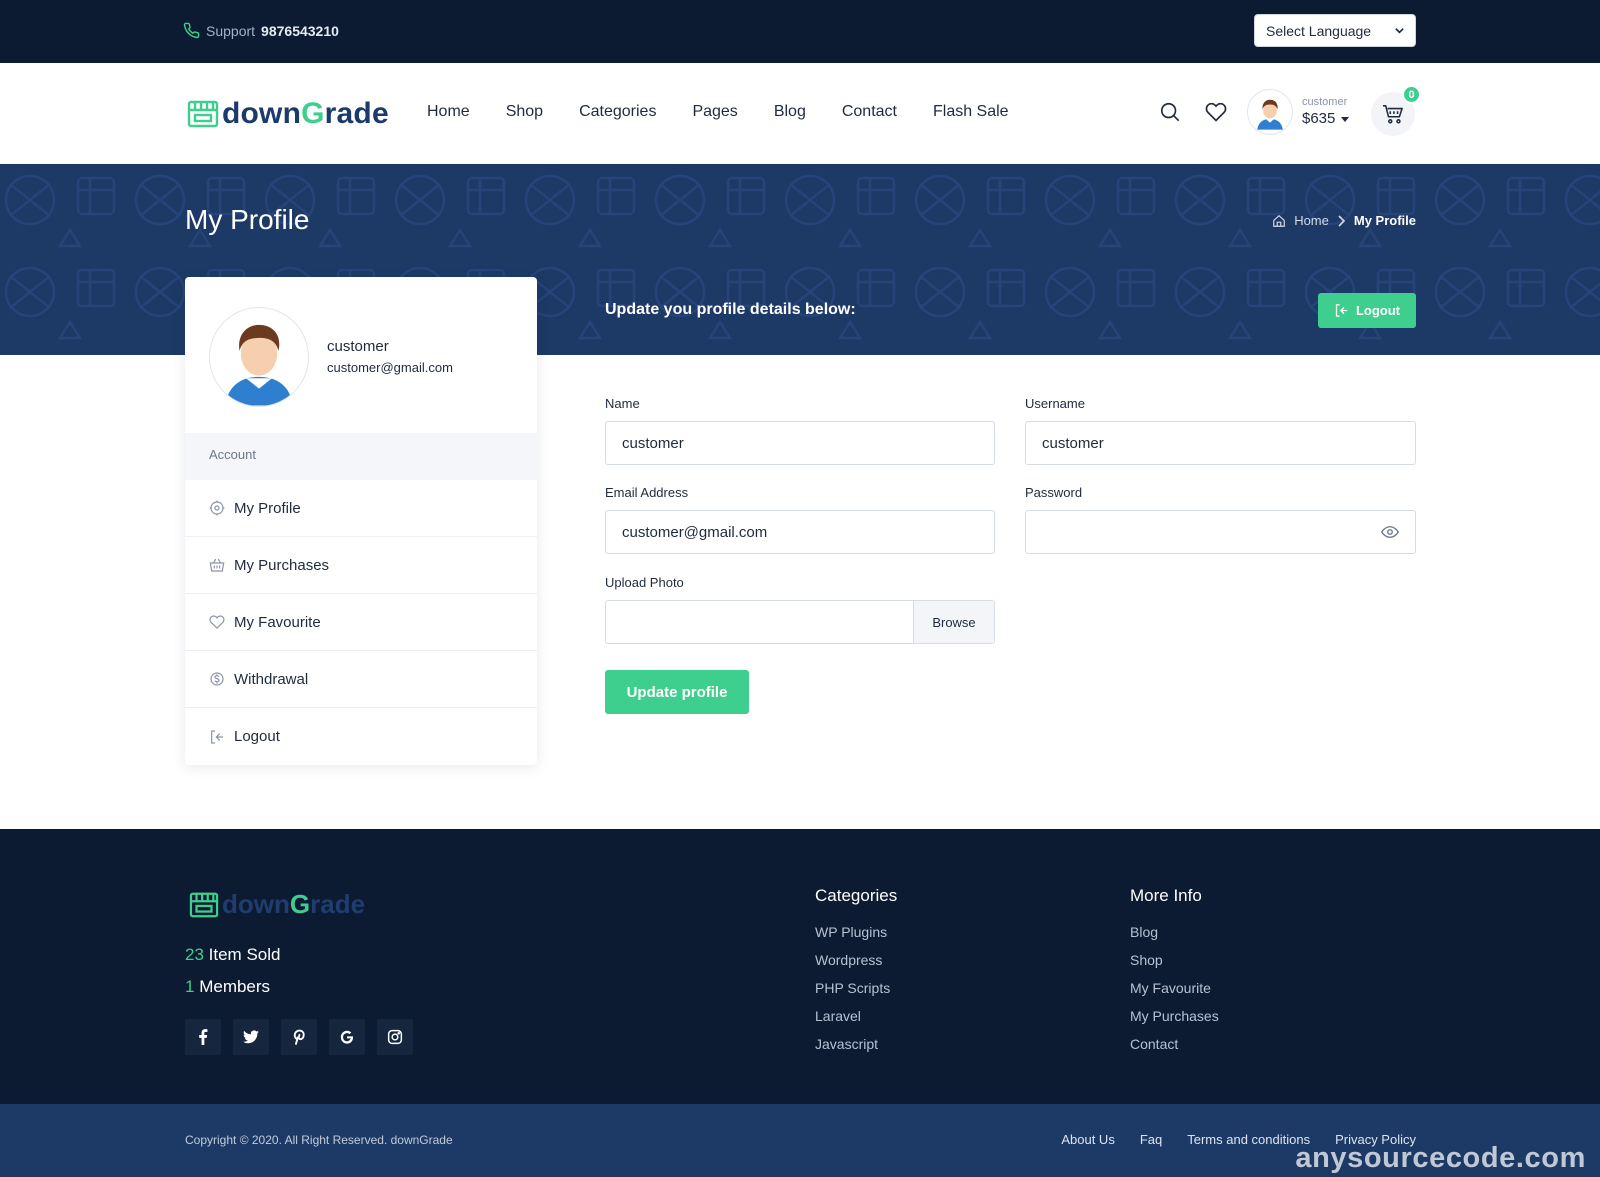 The height and width of the screenshot is (1177, 1600). I want to click on nav-flash-sale: Flash Sale, so click(971, 112).